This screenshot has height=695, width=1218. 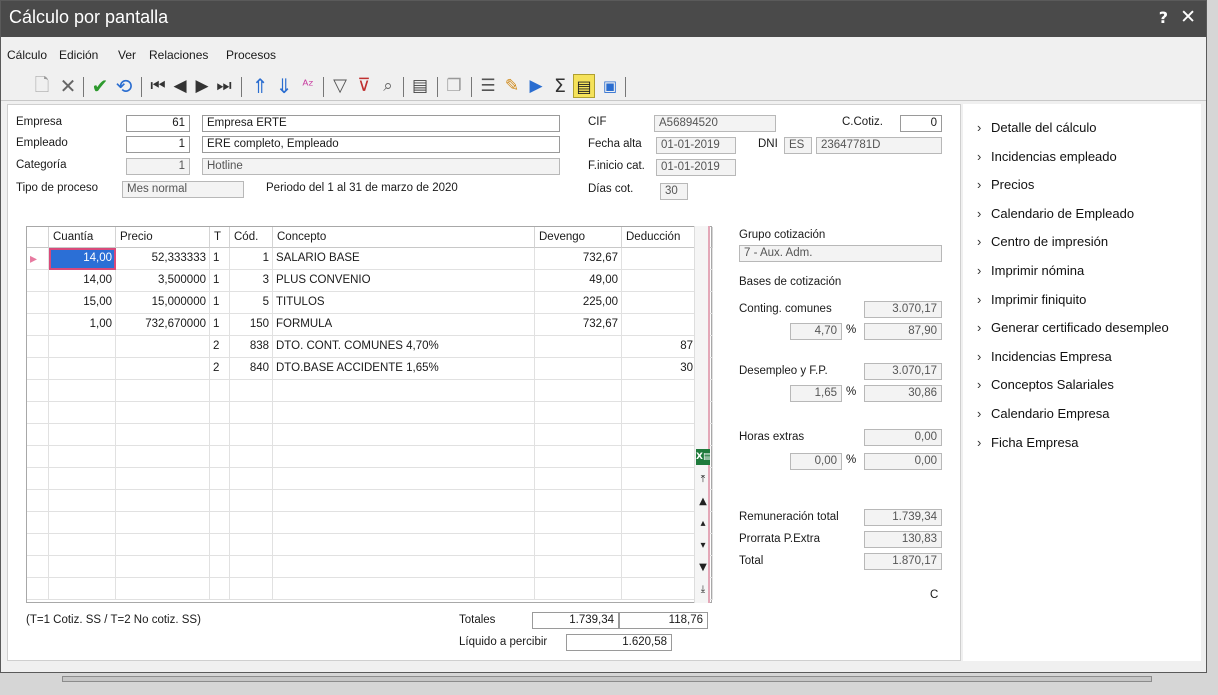 I want to click on sidebar-item: › Ficha Empresa, so click(x=1027, y=442).